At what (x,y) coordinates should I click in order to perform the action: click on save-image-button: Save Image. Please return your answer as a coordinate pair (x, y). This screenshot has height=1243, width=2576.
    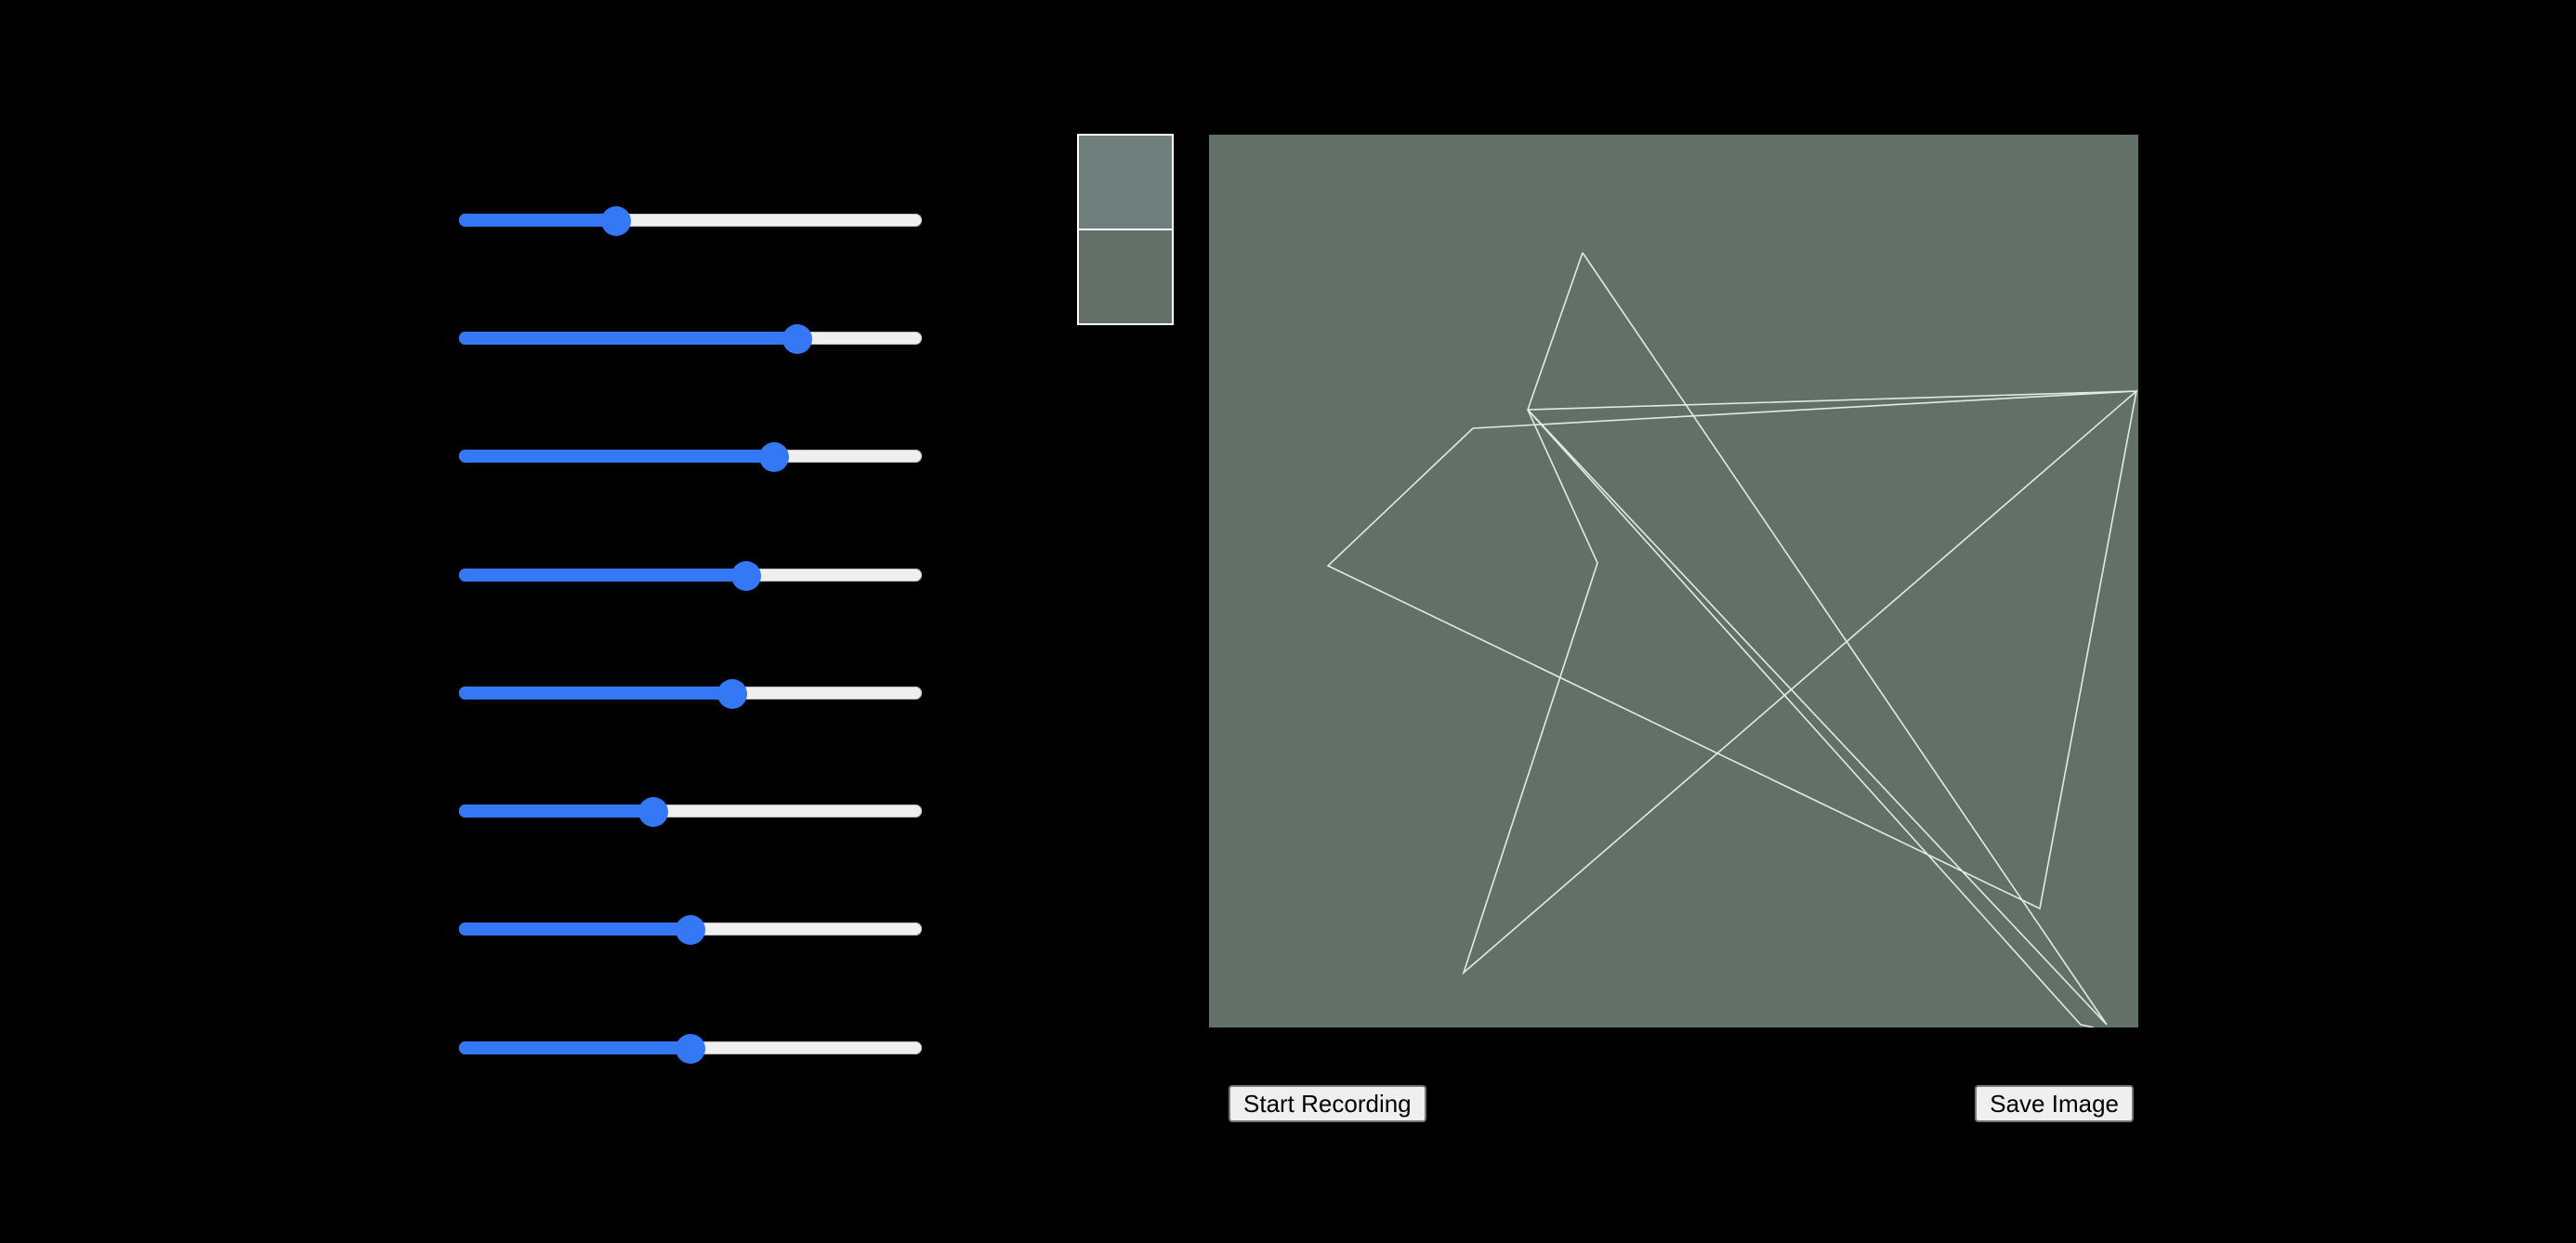
    Looking at the image, I should click on (2054, 1103).